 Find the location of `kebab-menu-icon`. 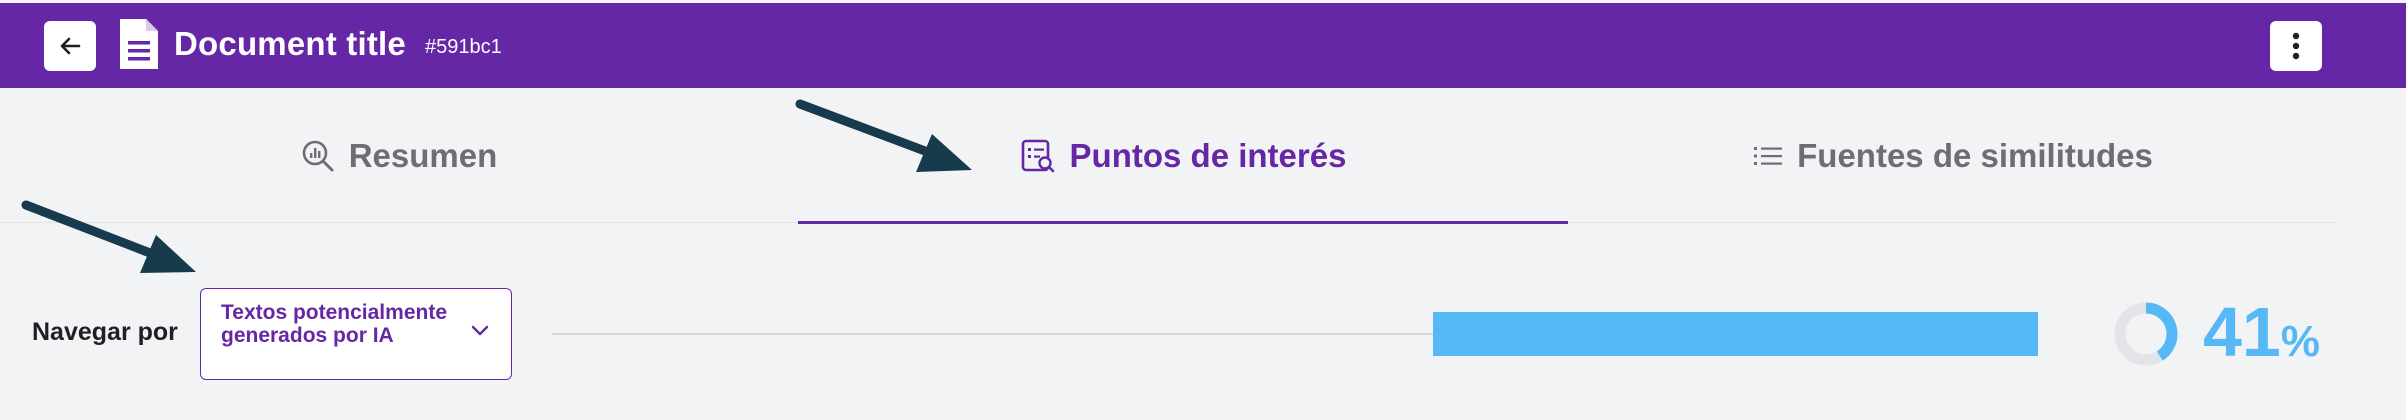

kebab-menu-icon is located at coordinates (2296, 46).